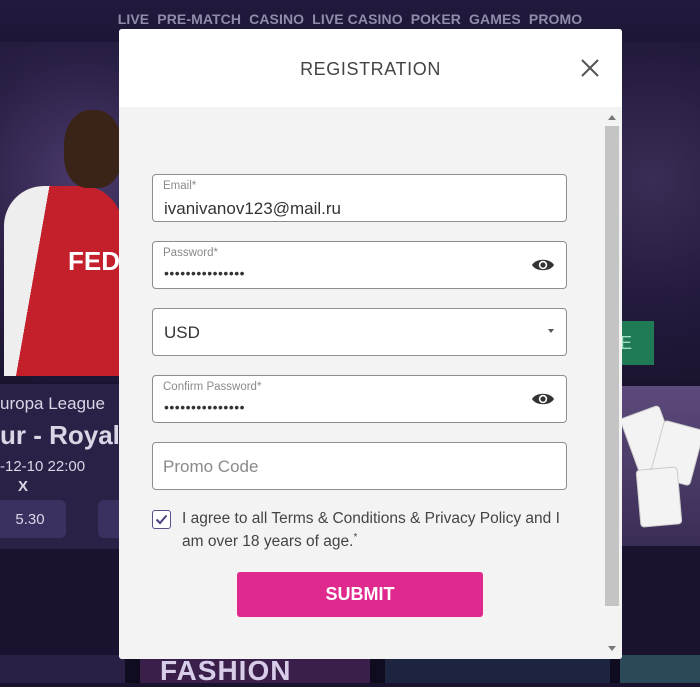 This screenshot has height=687, width=700. I want to click on event-draw-label: X, so click(23, 486).